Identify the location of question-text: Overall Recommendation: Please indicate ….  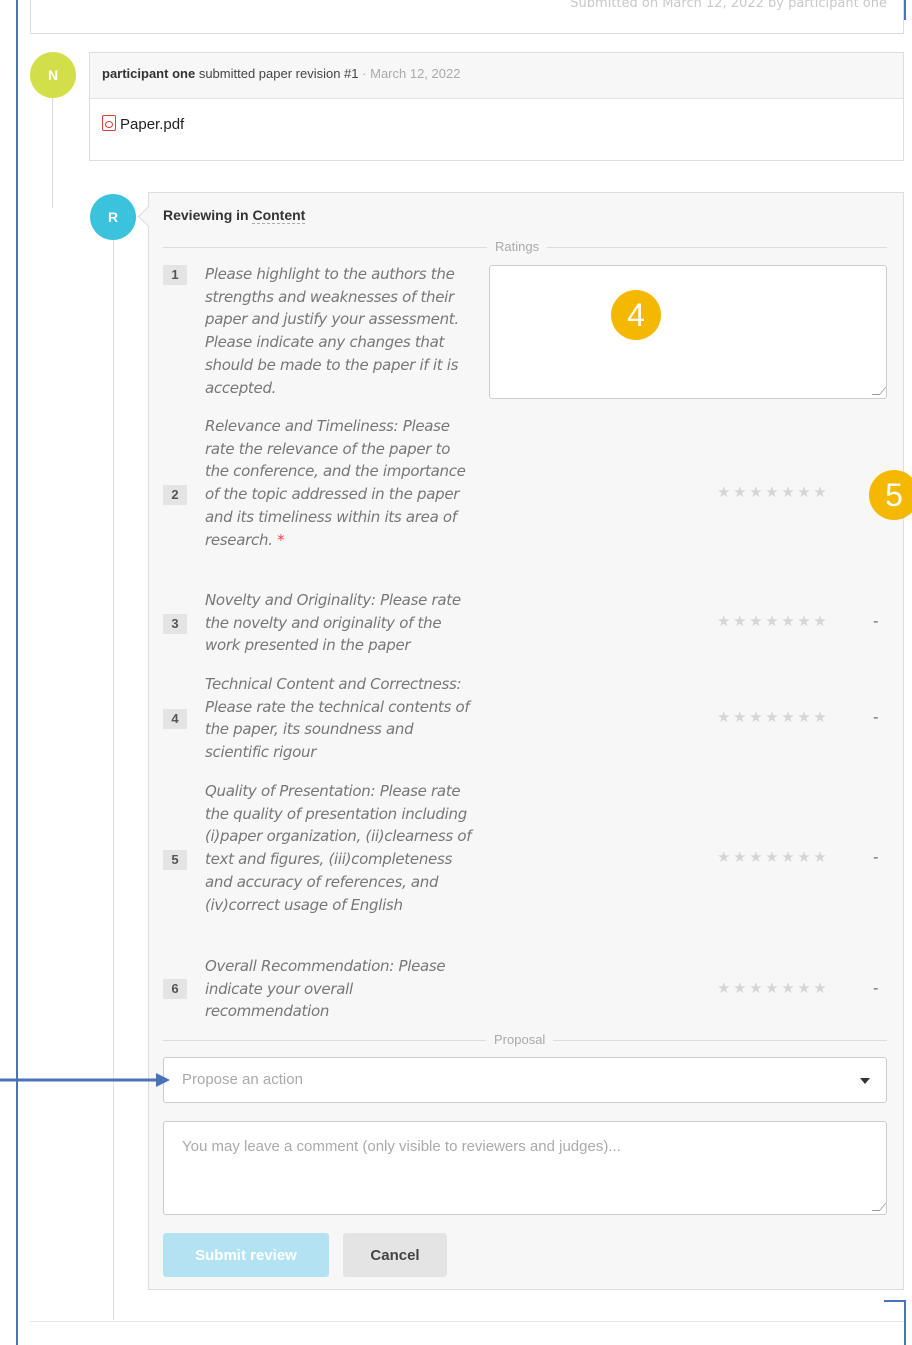
(325, 989).